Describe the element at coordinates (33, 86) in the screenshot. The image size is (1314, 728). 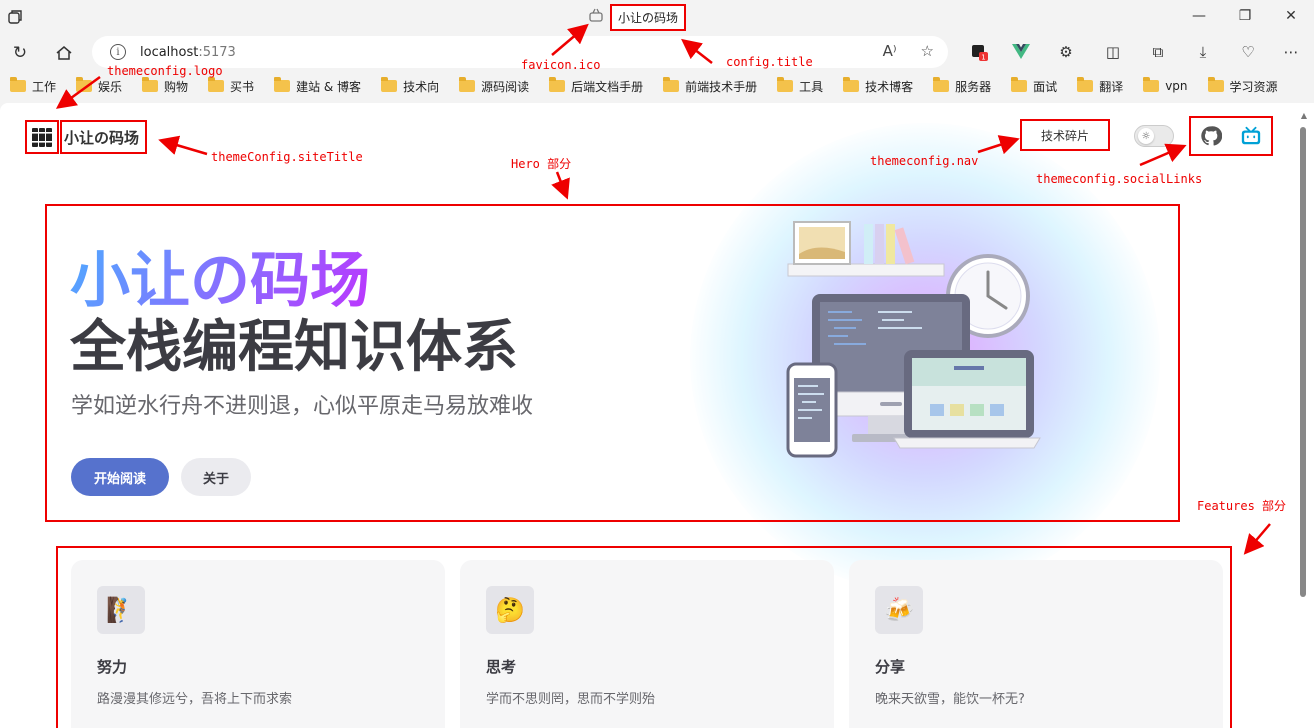
I see `bookmark-folder: 工作` at that location.